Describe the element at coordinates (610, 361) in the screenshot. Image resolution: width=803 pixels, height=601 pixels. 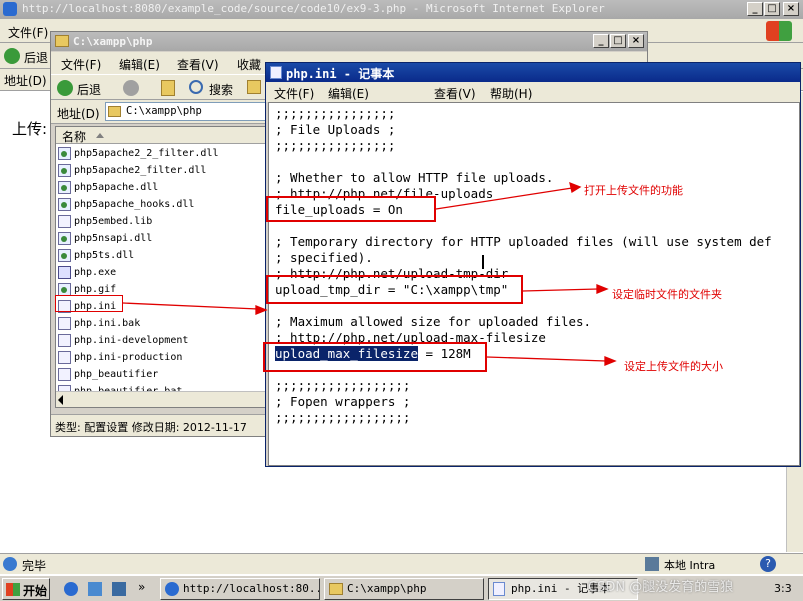
I see `arrowhead-upload-max` at that location.